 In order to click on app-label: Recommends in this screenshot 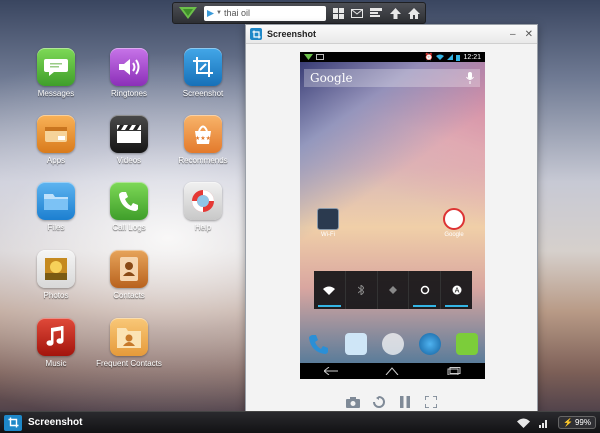, I will do `click(203, 160)`.